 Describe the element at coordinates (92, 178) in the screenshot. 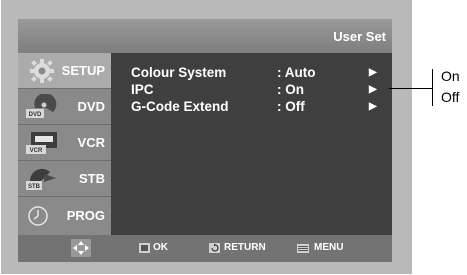

I see `nav-label-stb: STB` at that location.